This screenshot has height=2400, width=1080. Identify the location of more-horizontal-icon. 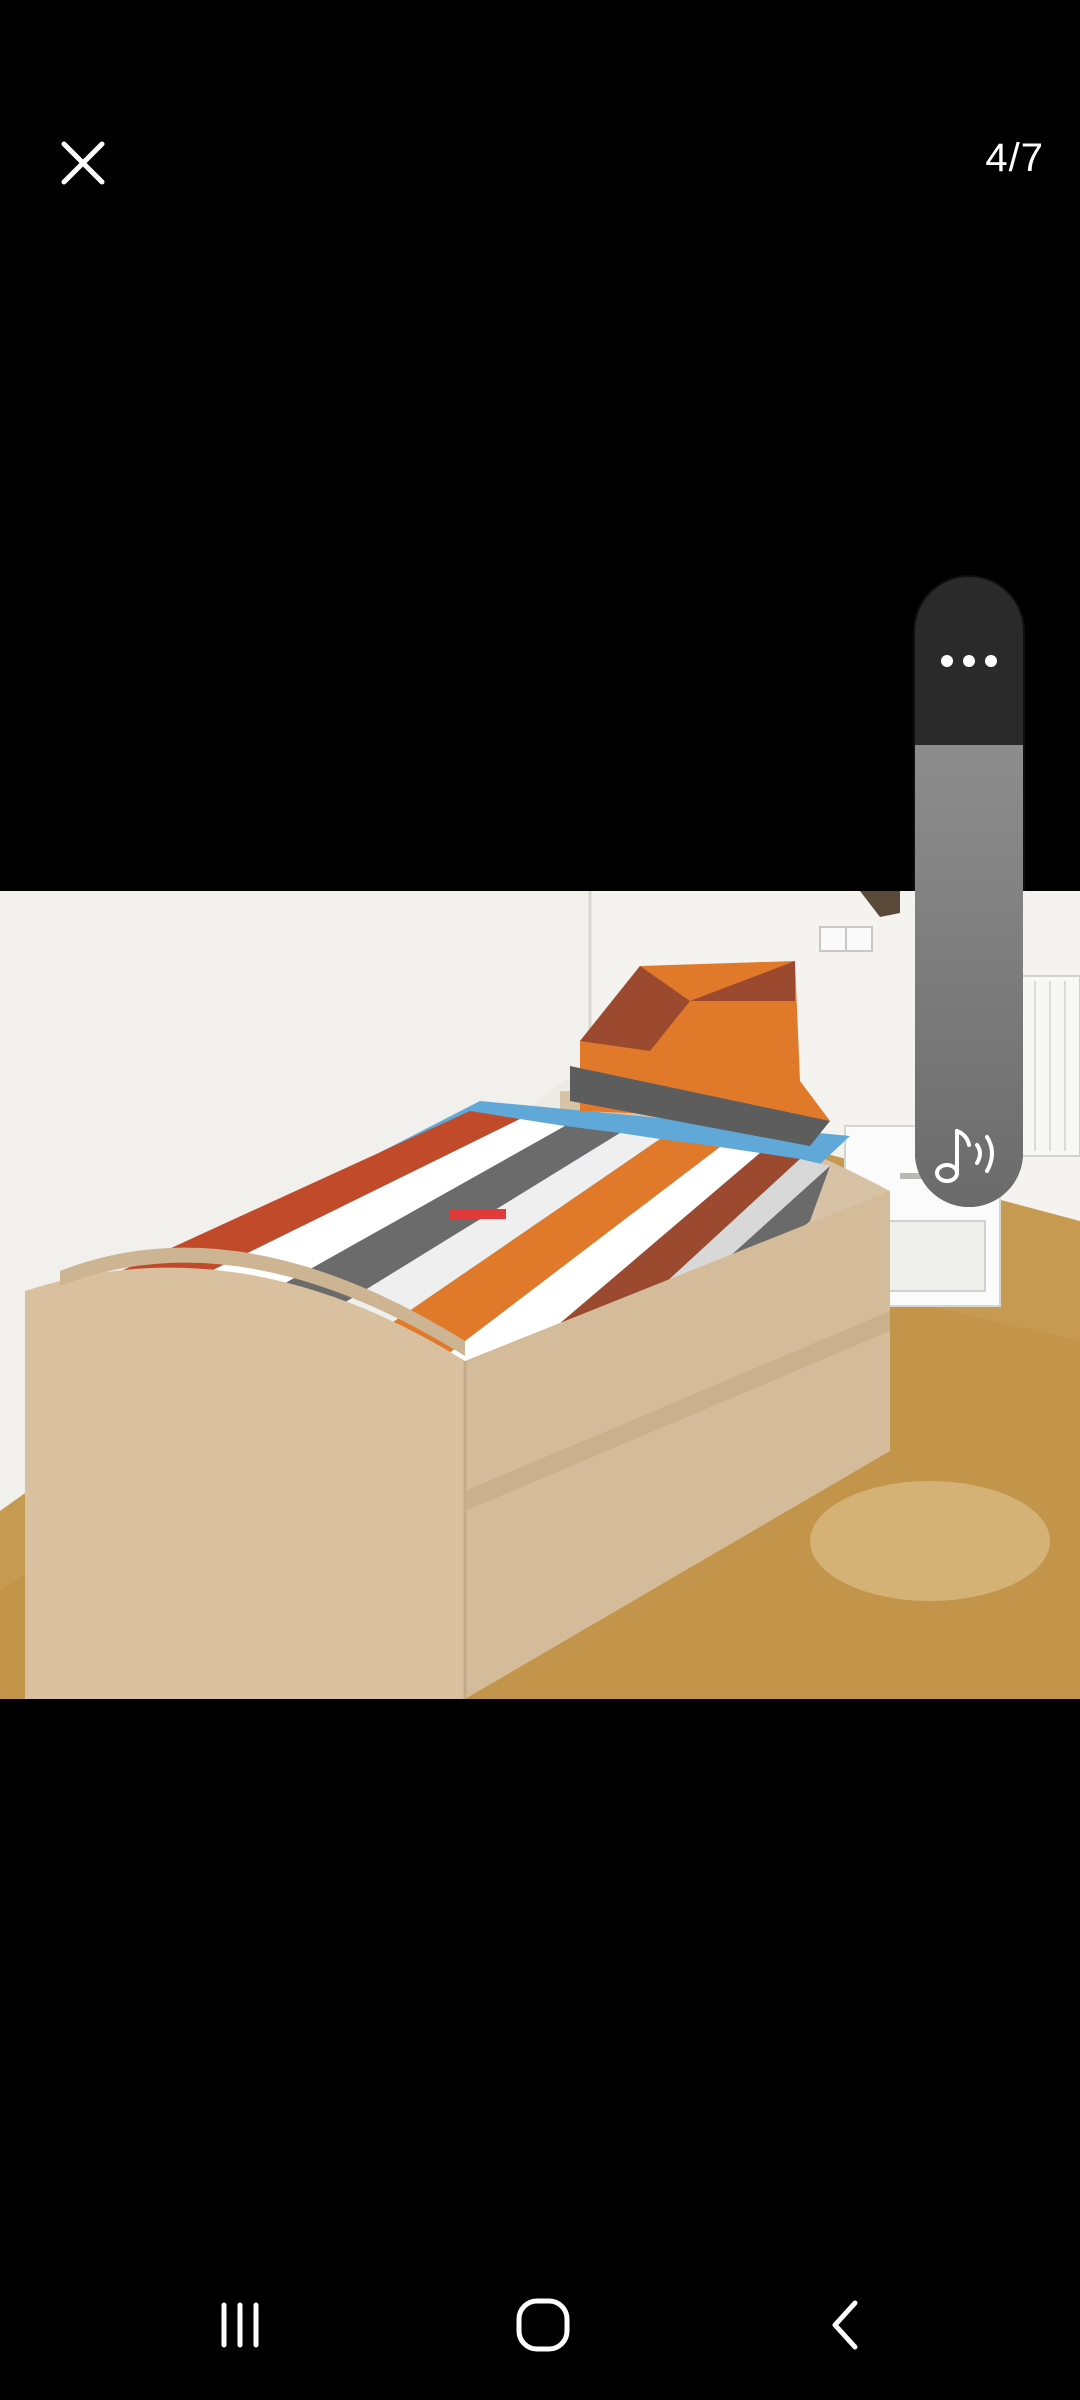
(969, 661).